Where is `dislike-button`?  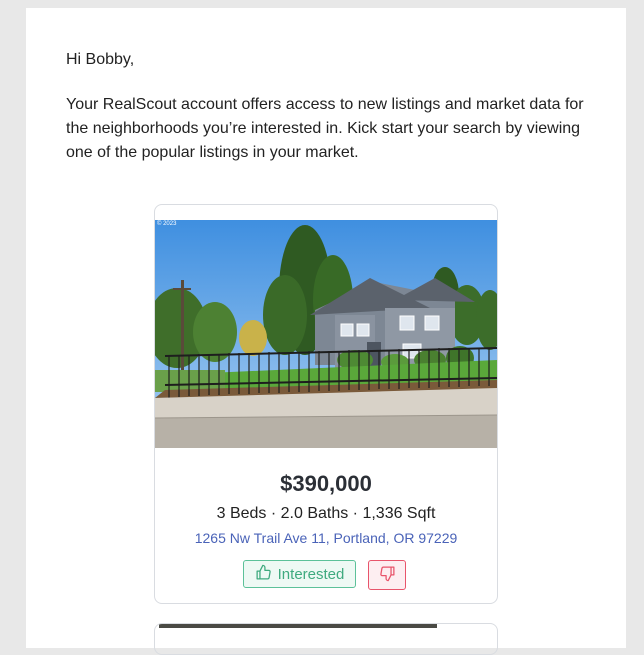 dislike-button is located at coordinates (387, 575).